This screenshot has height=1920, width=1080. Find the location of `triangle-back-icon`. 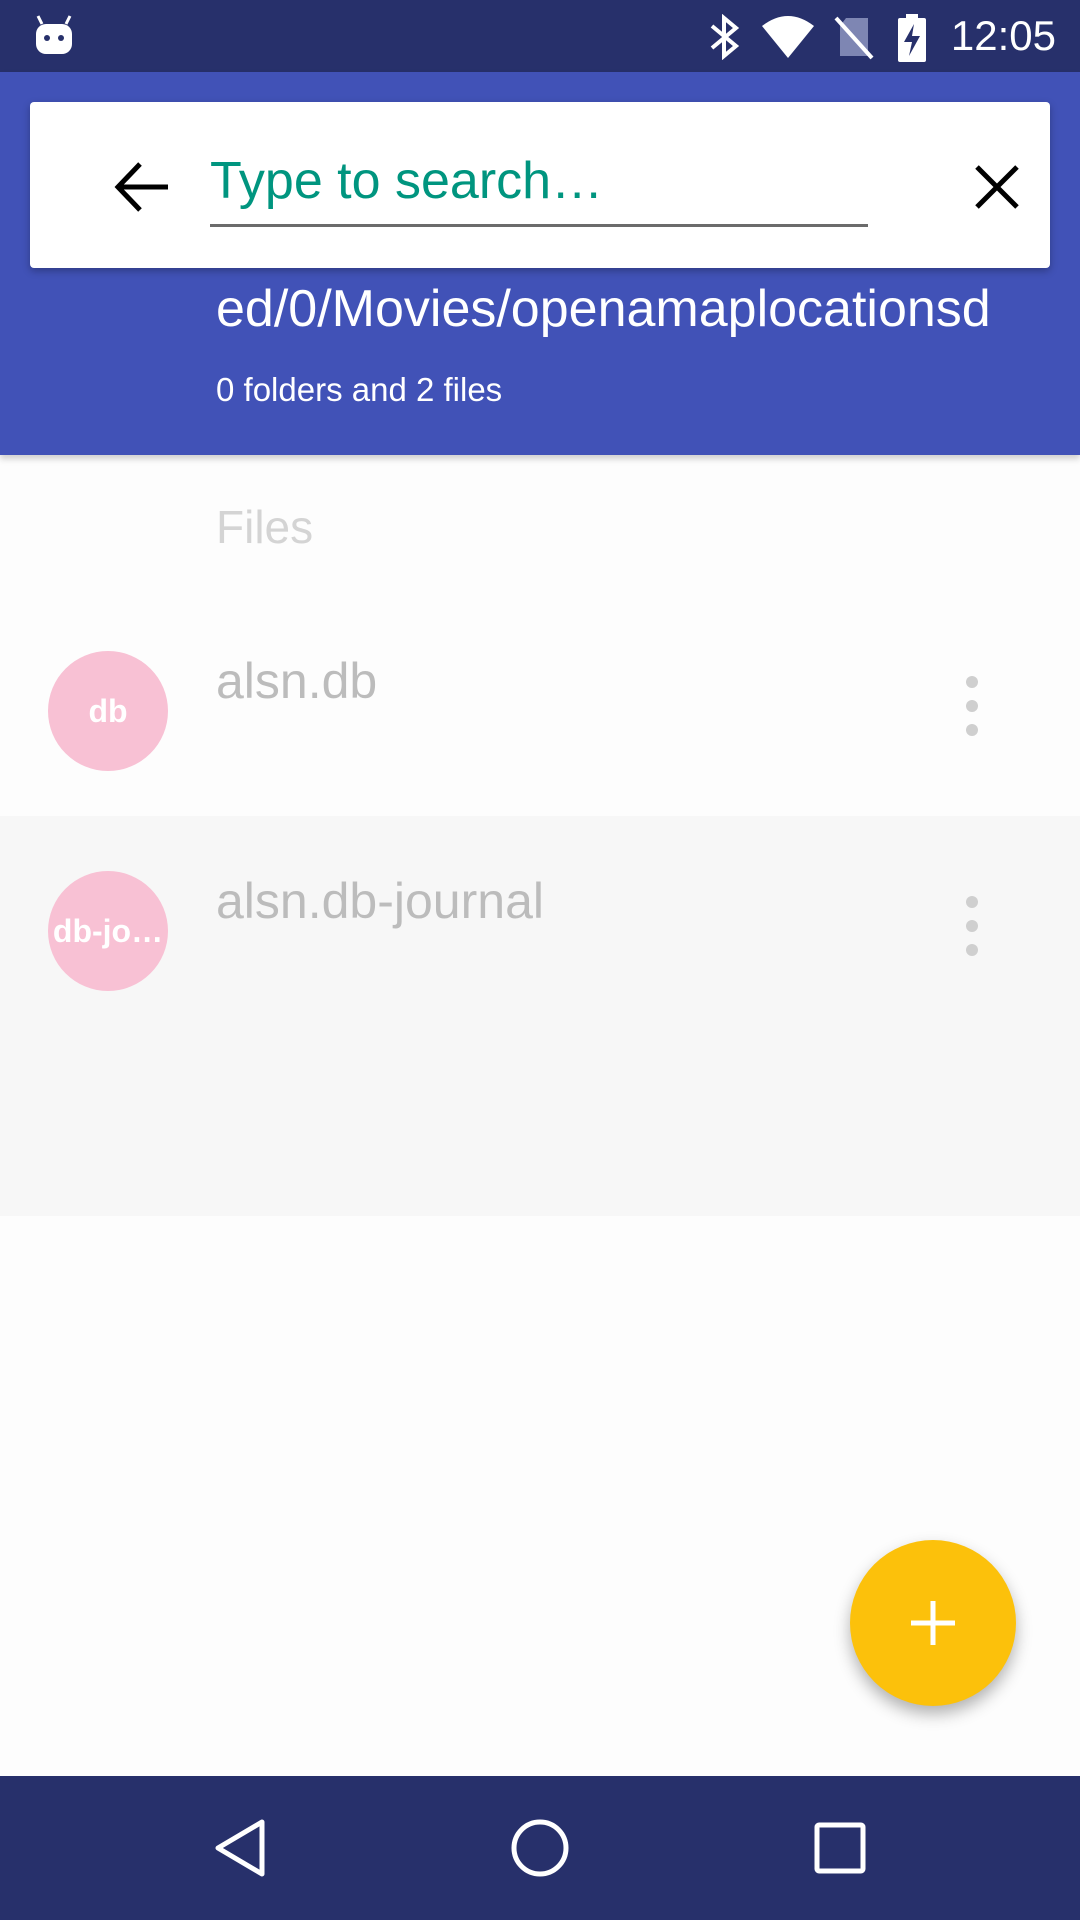

triangle-back-icon is located at coordinates (240, 1848).